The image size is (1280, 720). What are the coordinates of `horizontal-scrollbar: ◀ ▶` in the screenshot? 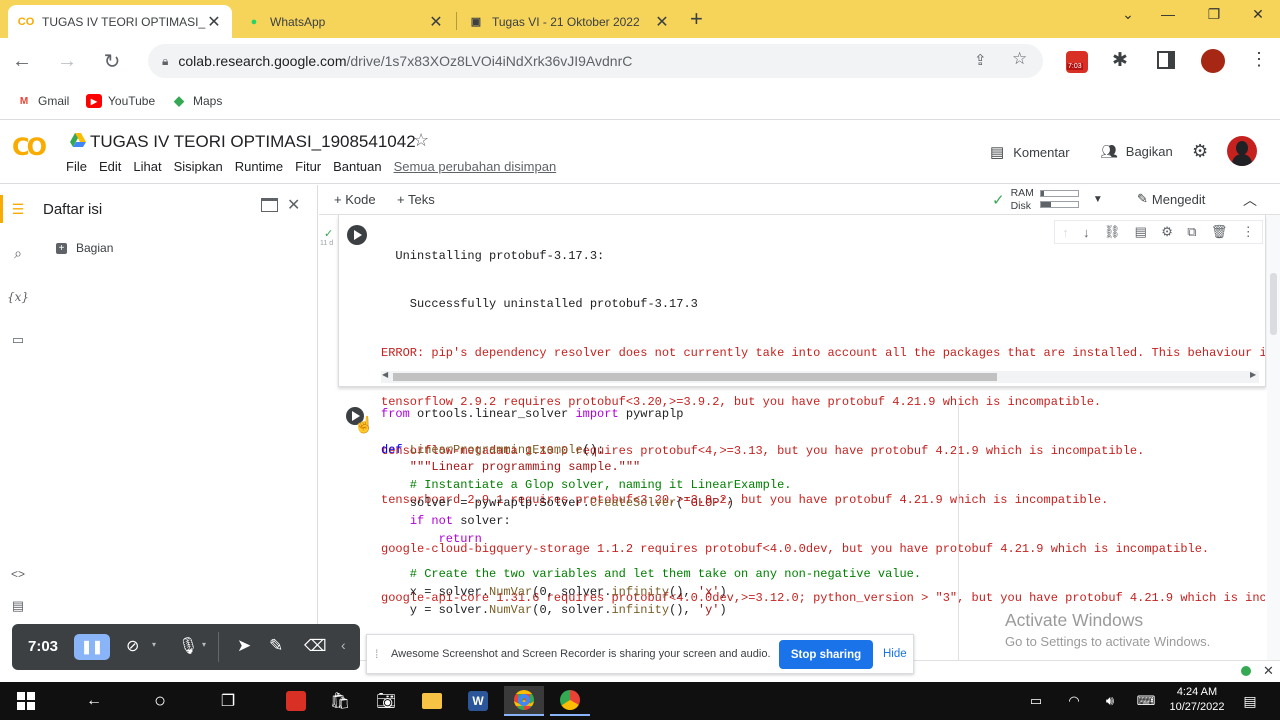 It's located at (820, 376).